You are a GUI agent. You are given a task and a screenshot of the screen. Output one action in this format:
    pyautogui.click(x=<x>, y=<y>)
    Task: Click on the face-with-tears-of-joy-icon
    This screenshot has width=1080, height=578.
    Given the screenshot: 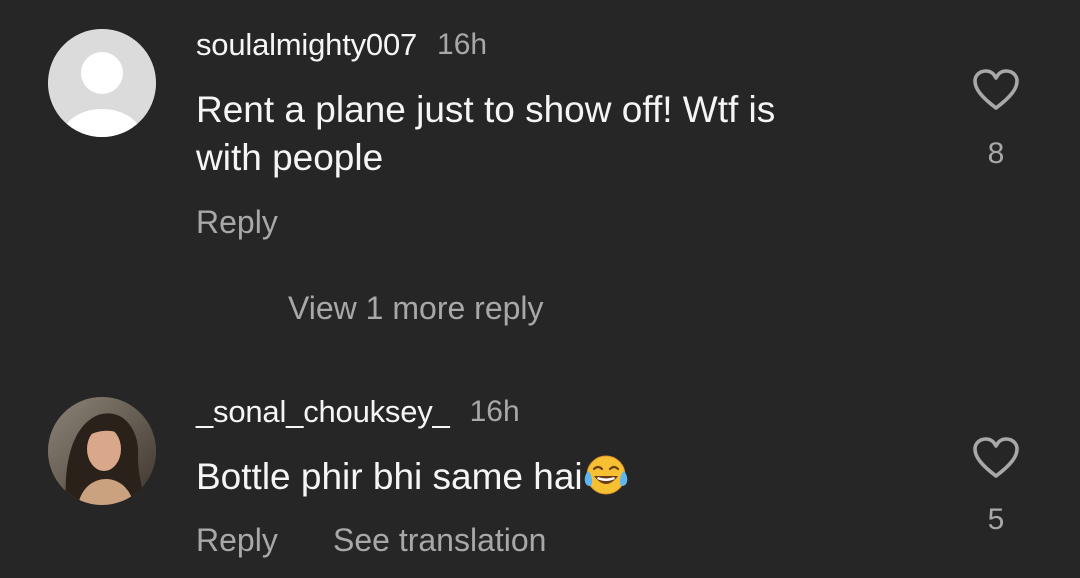 What is the action you would take?
    pyautogui.click(x=606, y=481)
    